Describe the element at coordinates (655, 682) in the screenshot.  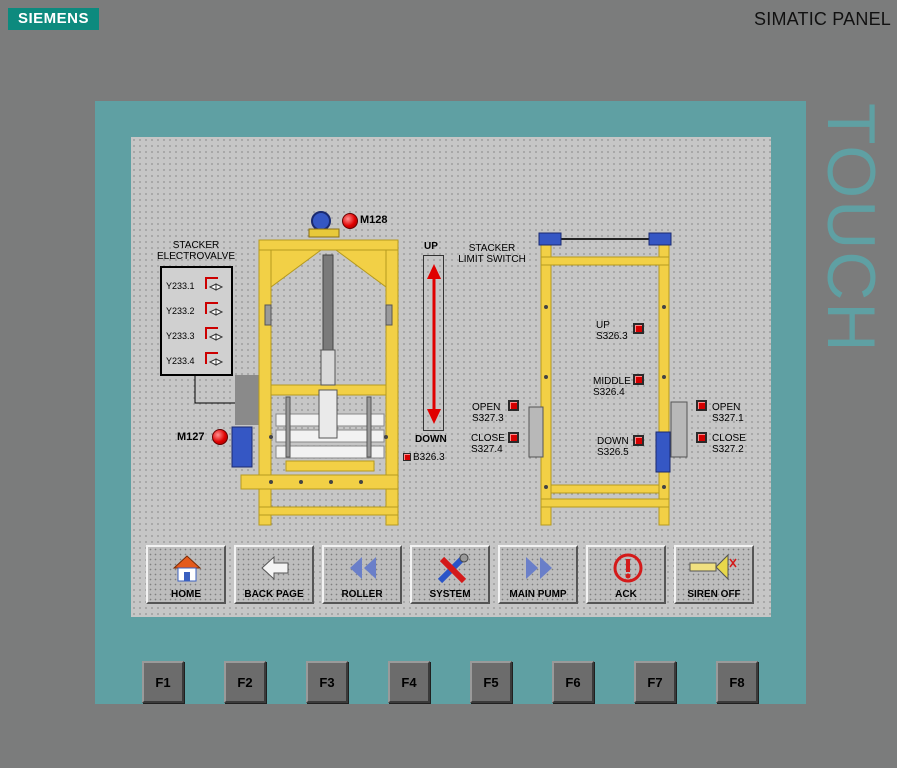
I see `f7-key: F7` at that location.